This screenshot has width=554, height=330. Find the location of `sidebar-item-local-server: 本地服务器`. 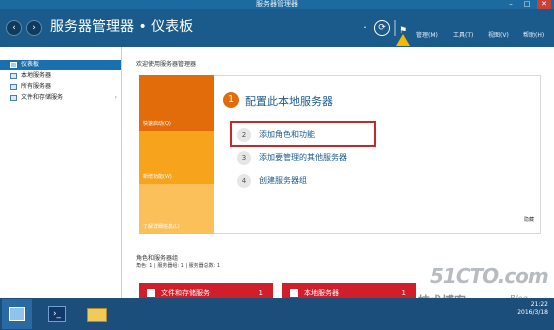

sidebar-item-local-server: 本地服务器 is located at coordinates (60, 76).